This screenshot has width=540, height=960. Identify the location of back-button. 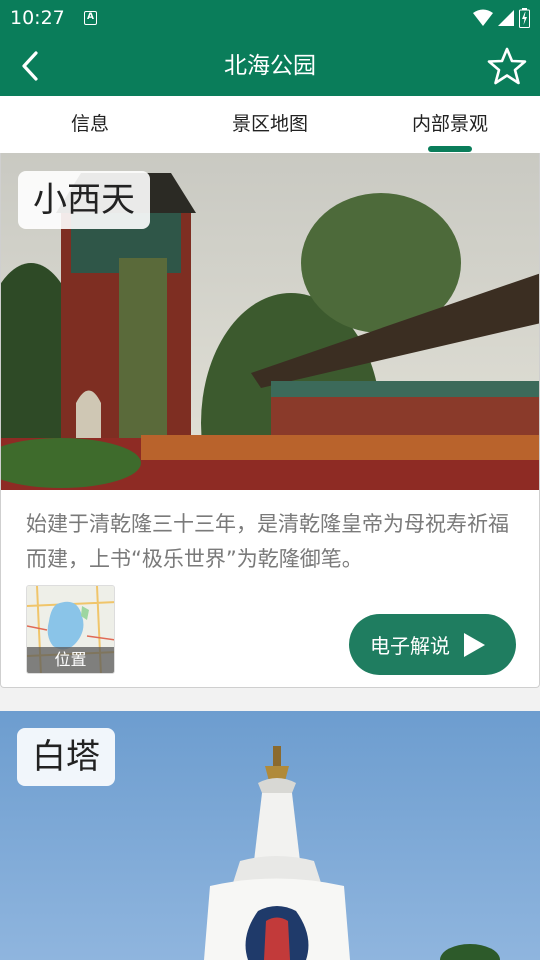
(30, 66).